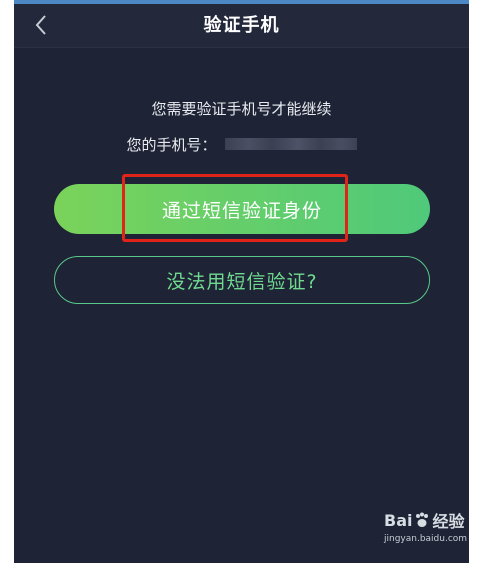 The width and height of the screenshot is (500, 563). Describe the element at coordinates (398, 520) in the screenshot. I see `watermark-brand-left: Bai` at that location.